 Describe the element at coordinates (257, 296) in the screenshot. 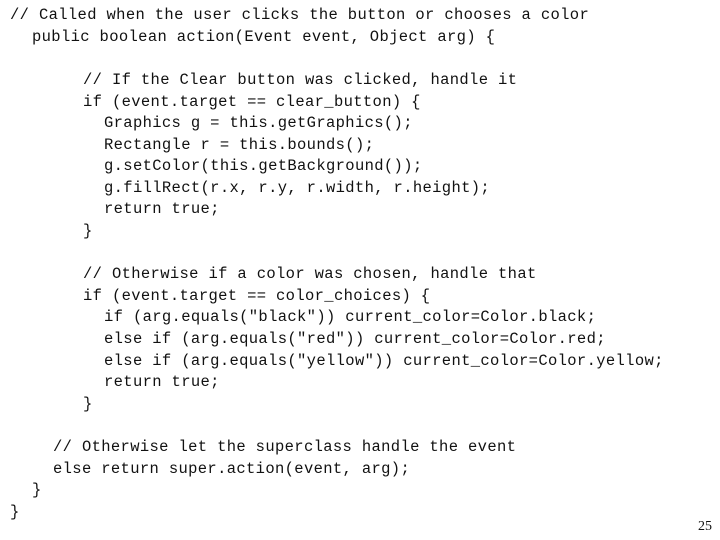

I see `code-line: if (event.target == color_choices) {` at that location.